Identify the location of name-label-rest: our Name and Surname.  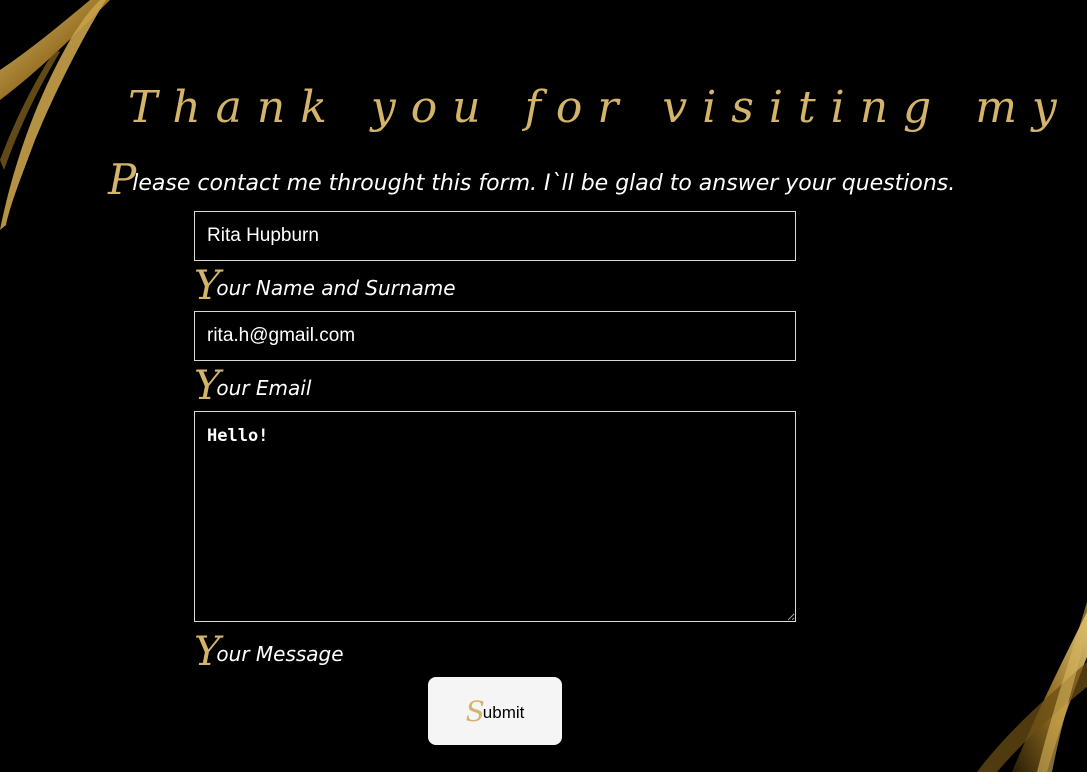
(336, 288).